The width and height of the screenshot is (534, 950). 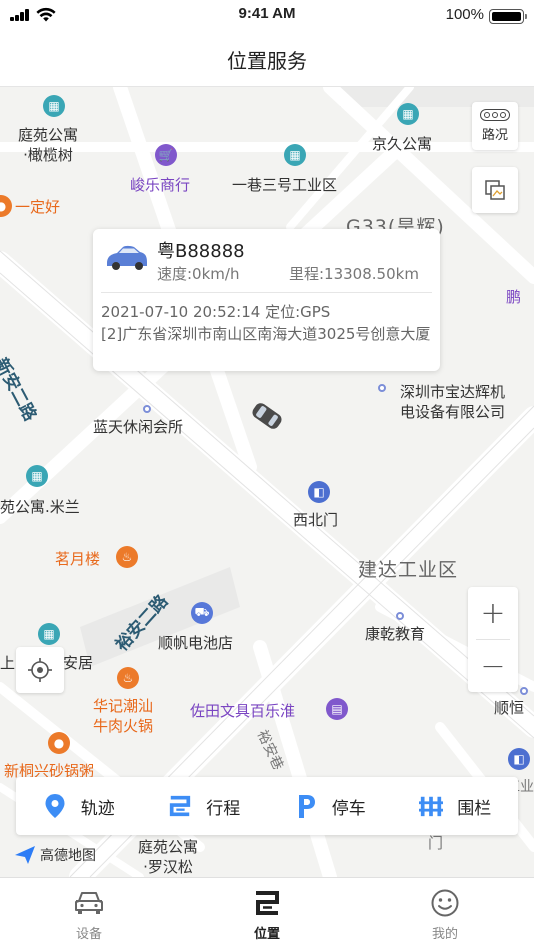 I want to click on restaurant-icon: ●, so click(x=59, y=743).